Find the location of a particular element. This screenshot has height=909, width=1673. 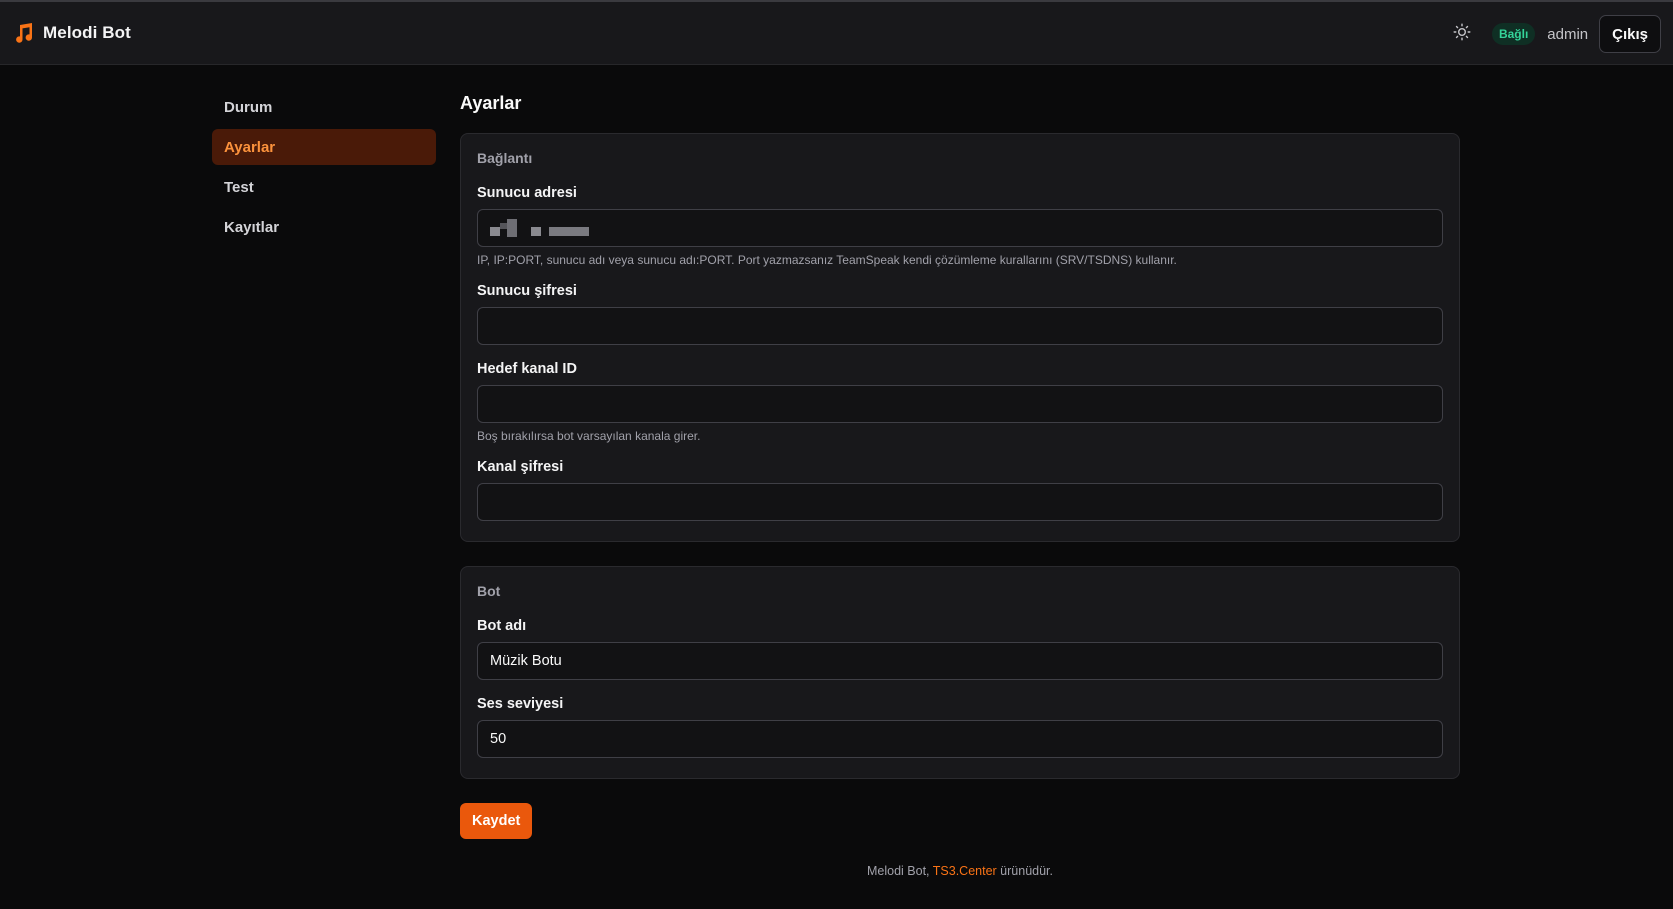

sidebar-item-kayitlar: Kayıtlar is located at coordinates (324, 227).